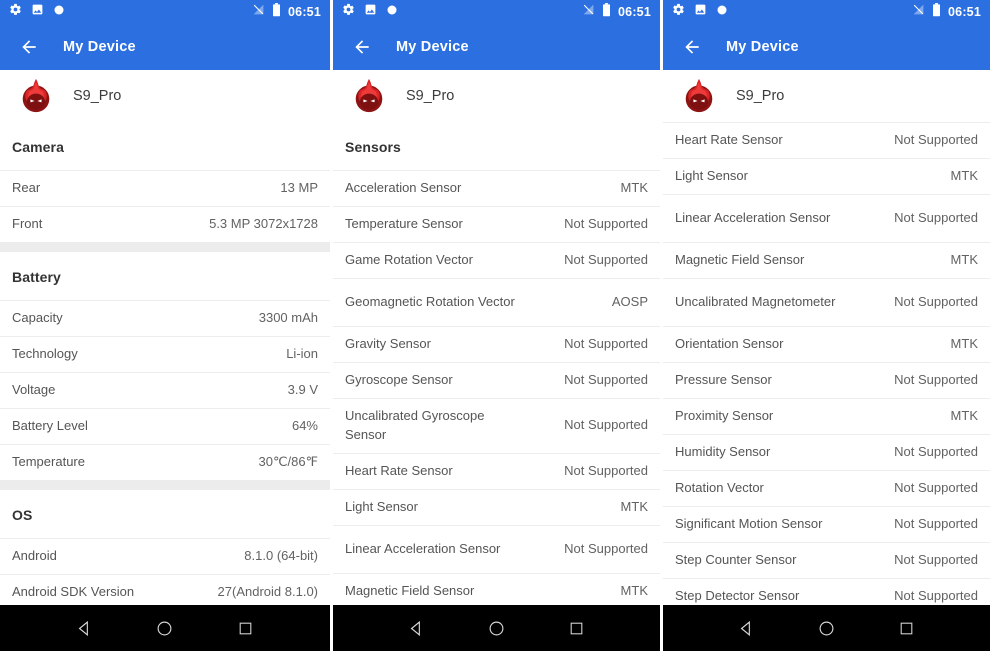 The height and width of the screenshot is (651, 990). Describe the element at coordinates (99, 47) in the screenshot. I see `page-title: My Device` at that location.